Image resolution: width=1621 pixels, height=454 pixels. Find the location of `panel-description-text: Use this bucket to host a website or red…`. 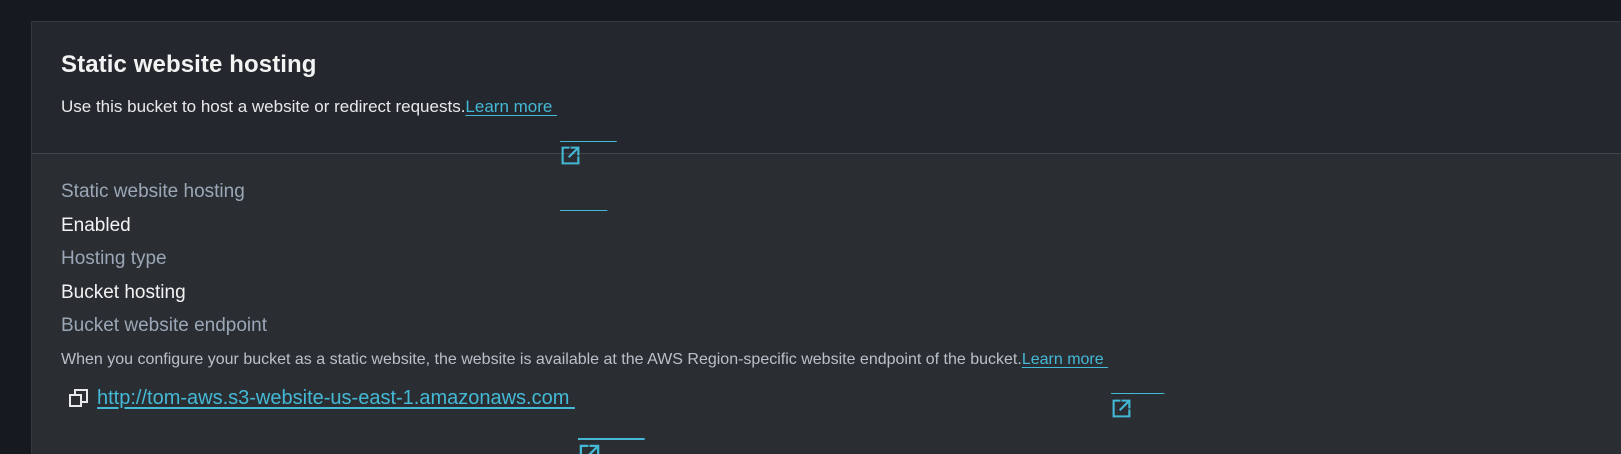

panel-description-text: Use this bucket to host a website or red… is located at coordinates (263, 106).